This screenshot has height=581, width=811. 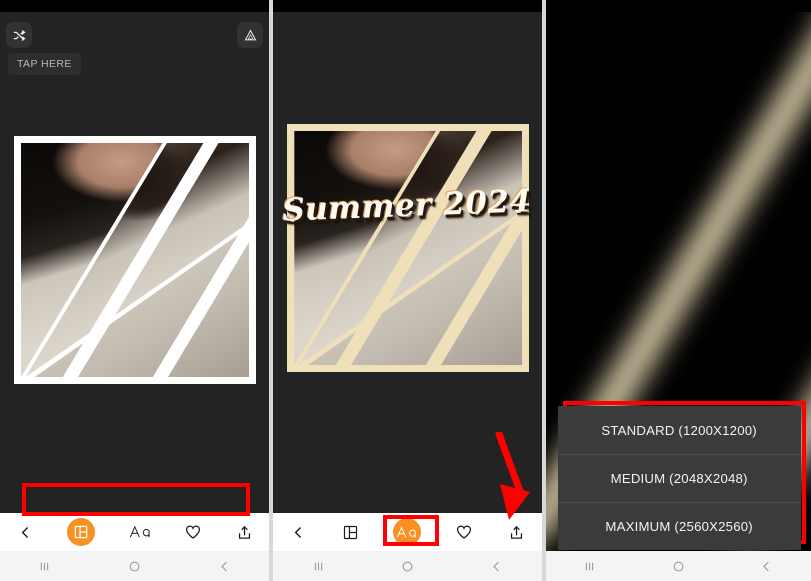 What do you see at coordinates (512, 476) in the screenshot?
I see `red-arrow-annotation` at bounding box center [512, 476].